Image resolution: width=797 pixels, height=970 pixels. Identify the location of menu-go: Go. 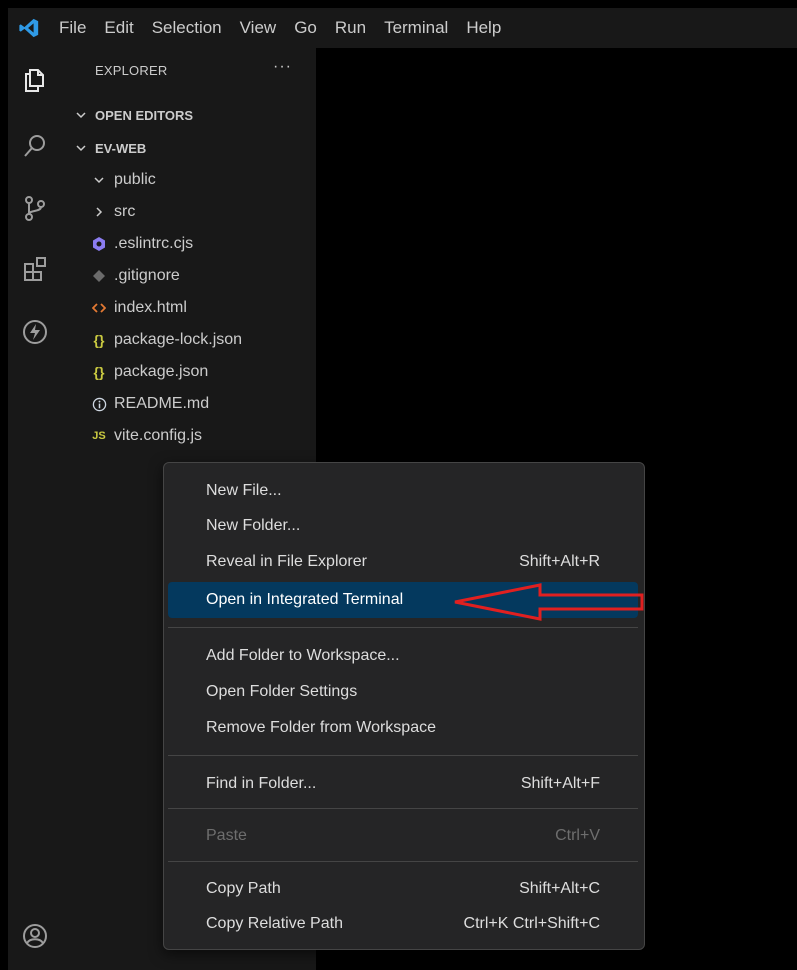
(305, 28).